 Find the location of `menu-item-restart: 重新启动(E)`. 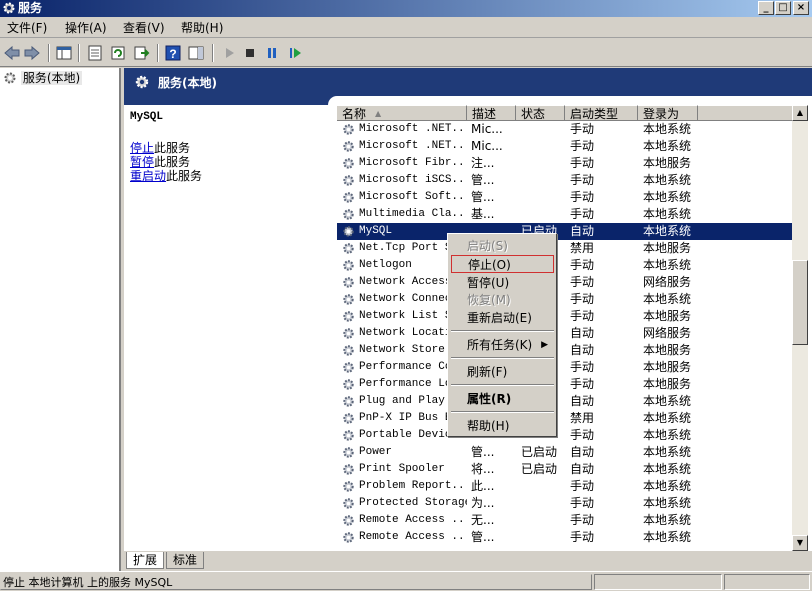

menu-item-restart: 重新启动(E) is located at coordinates (502, 318).